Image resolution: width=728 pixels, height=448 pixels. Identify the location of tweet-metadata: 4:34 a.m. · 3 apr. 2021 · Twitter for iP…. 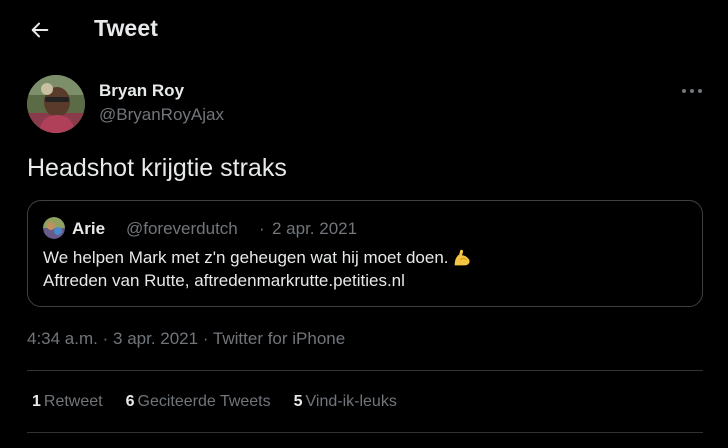
(186, 339).